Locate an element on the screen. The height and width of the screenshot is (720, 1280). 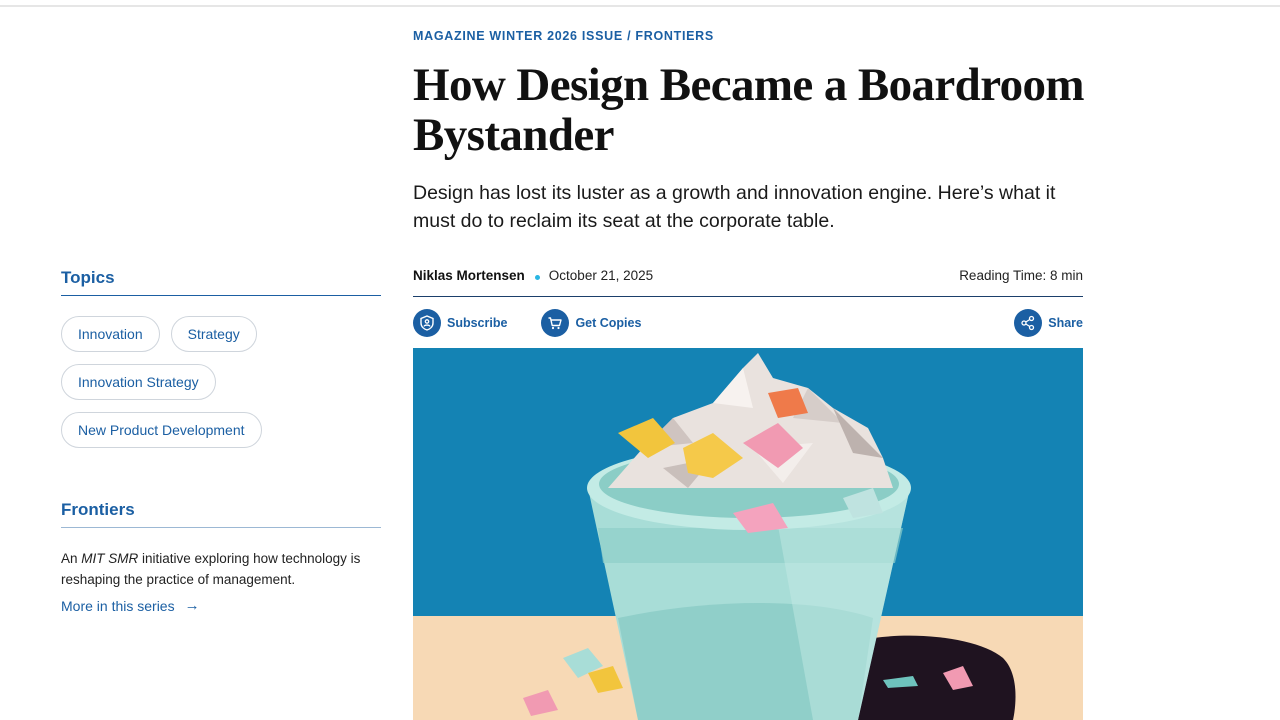
article-title: How Design Became a Boardroom Bystander is located at coordinates (749, 110).